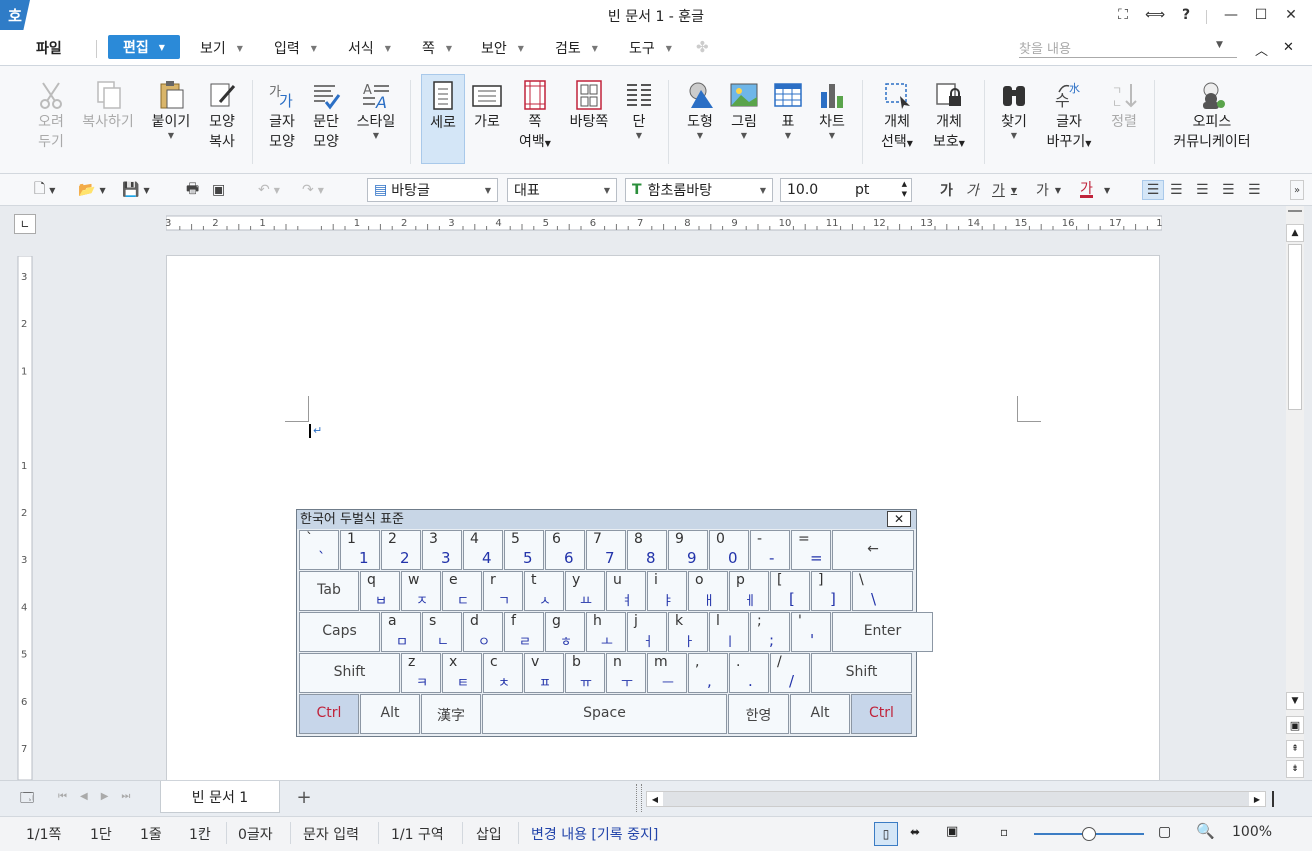 Image resolution: width=1312 pixels, height=851 pixels. Describe the element at coordinates (1261, 15) in the screenshot. I see `maximize-button: ☐` at that location.